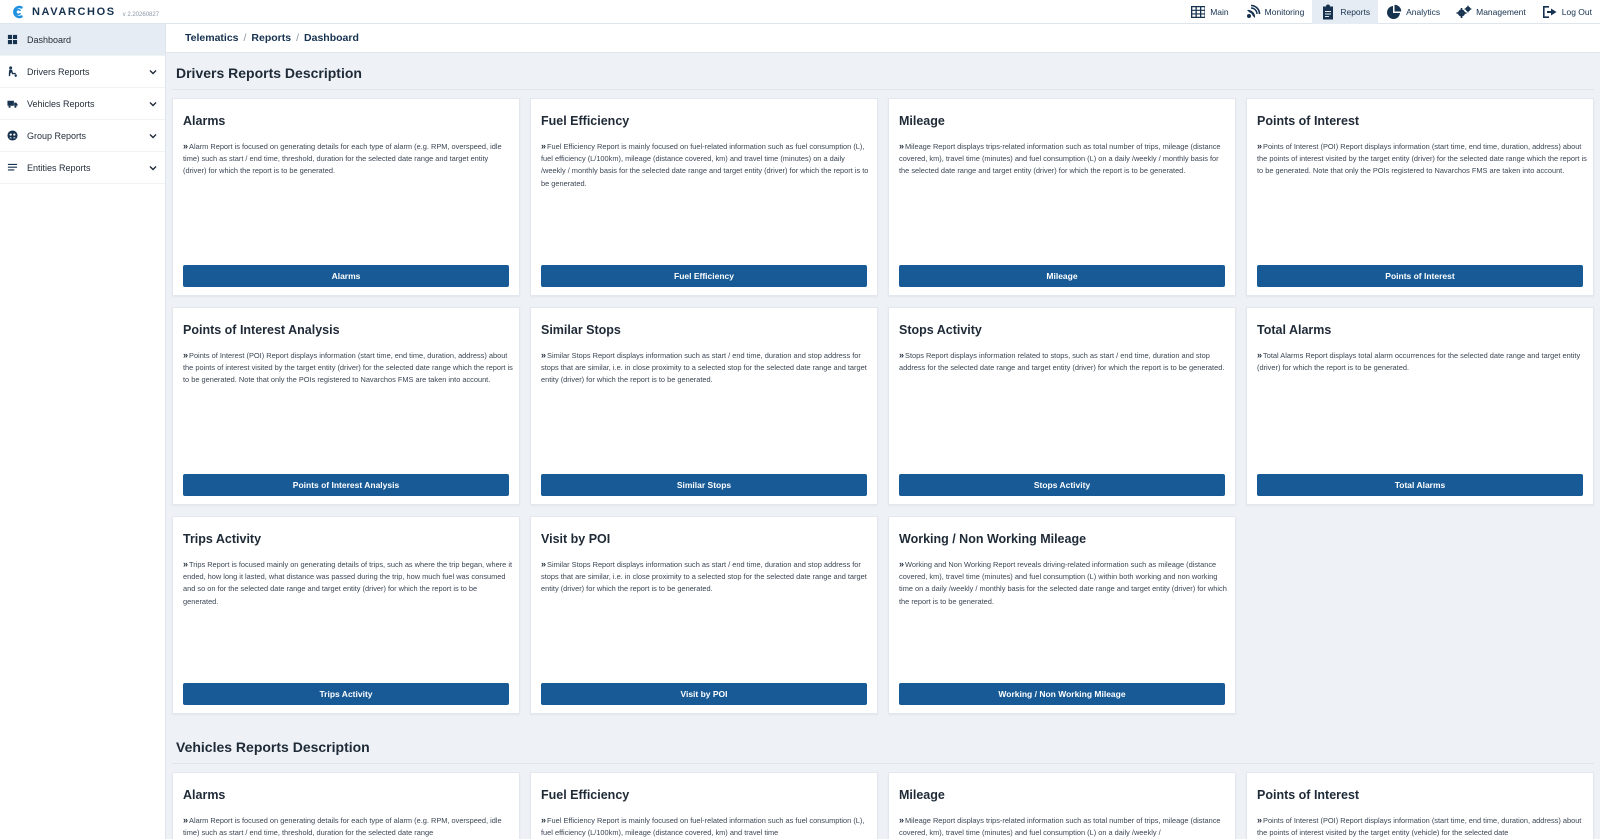  What do you see at coordinates (1284, 12) in the screenshot?
I see `nav-monitoring-label: Monitoring` at bounding box center [1284, 12].